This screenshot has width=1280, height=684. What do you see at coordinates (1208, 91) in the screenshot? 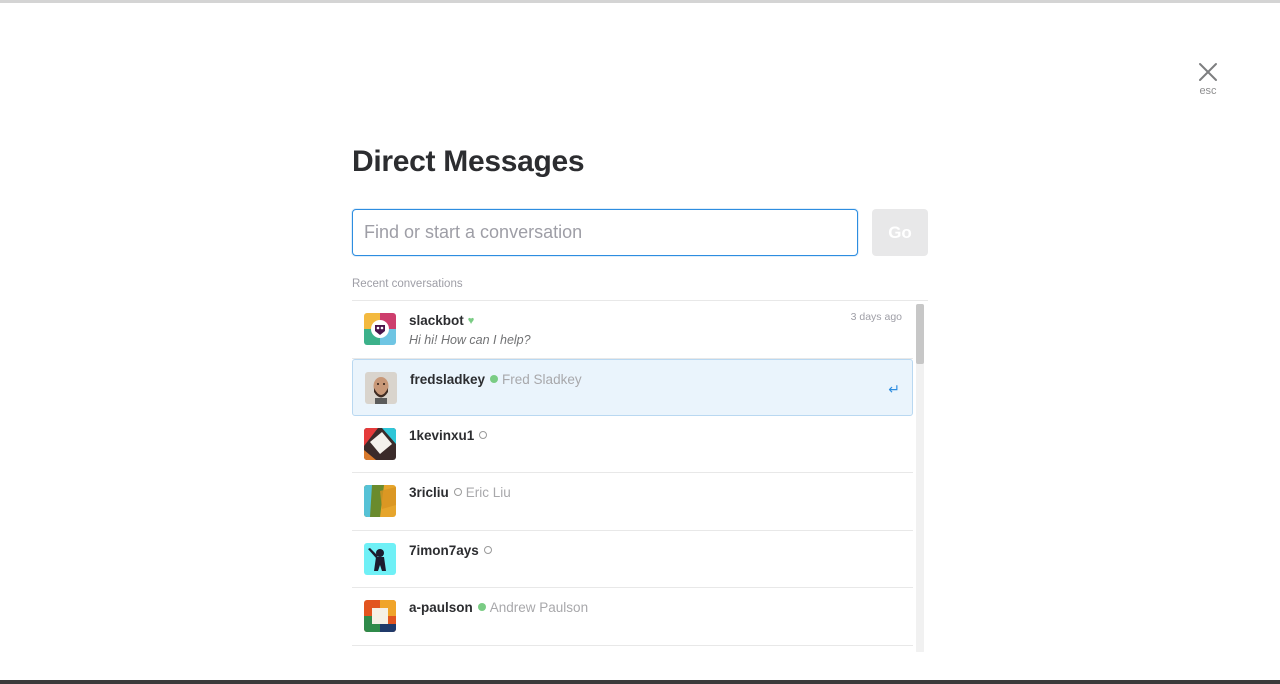
I see `close-esc-label: esc` at bounding box center [1208, 91].